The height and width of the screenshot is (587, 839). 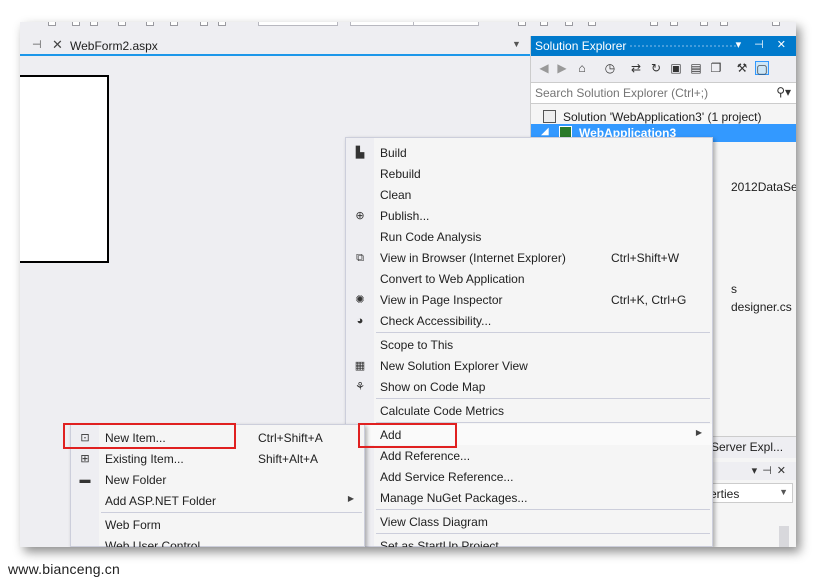 What do you see at coordinates (734, 289) in the screenshot?
I see `tree-item-fragment: s` at bounding box center [734, 289].